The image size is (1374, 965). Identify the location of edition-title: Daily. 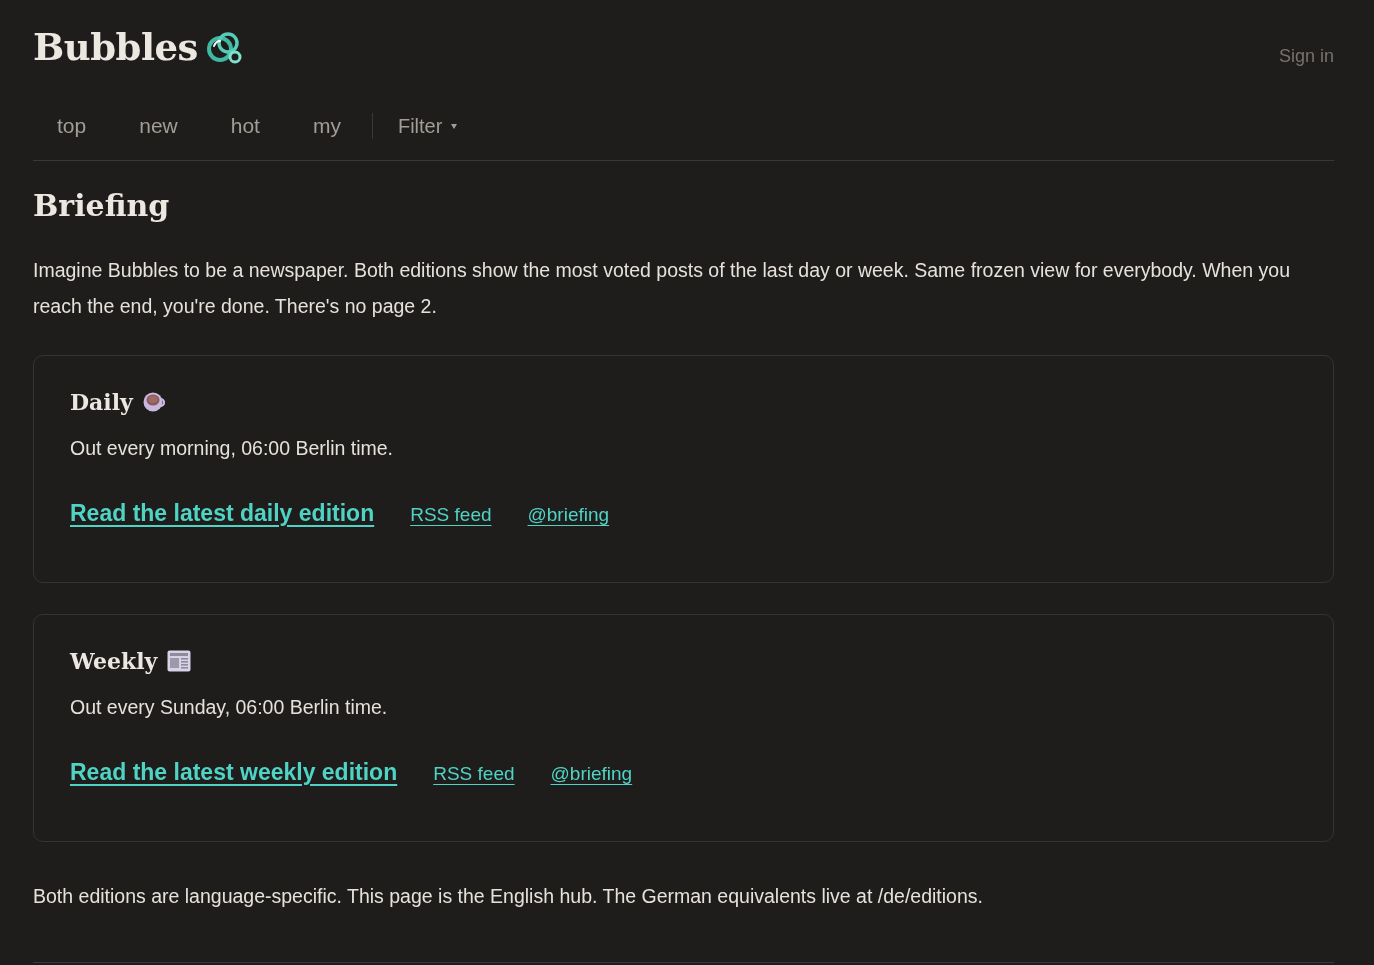
(101, 402).